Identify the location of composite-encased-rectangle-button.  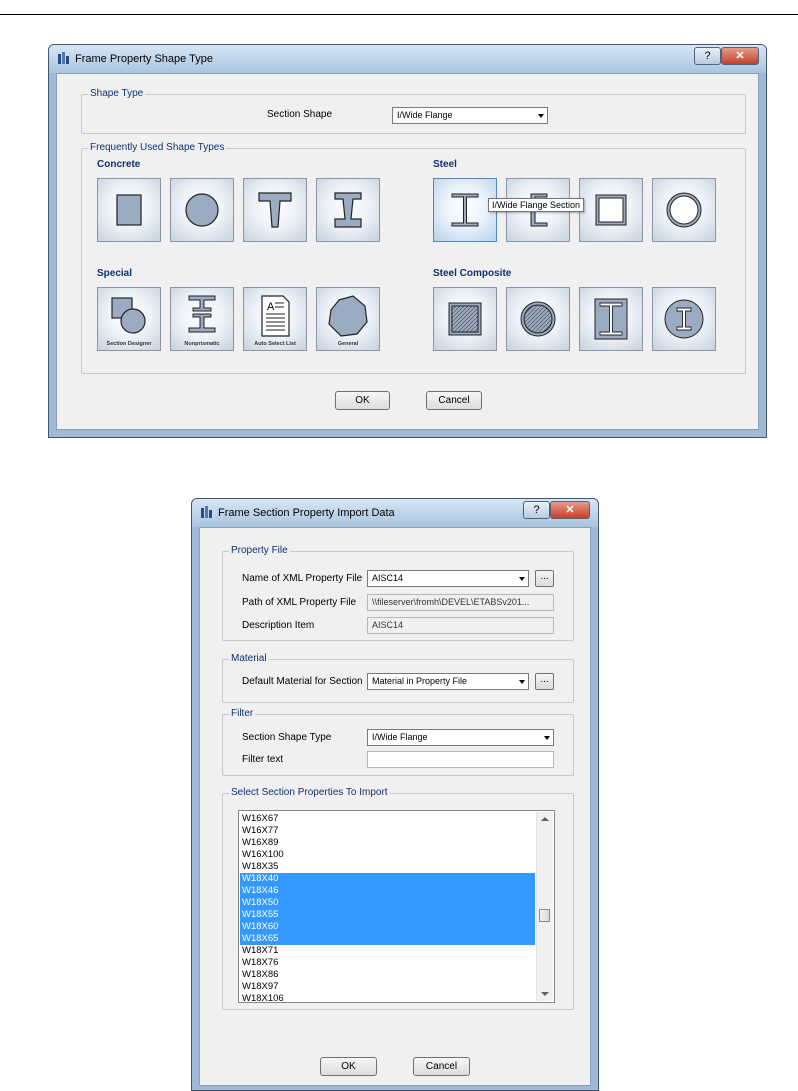
(611, 319).